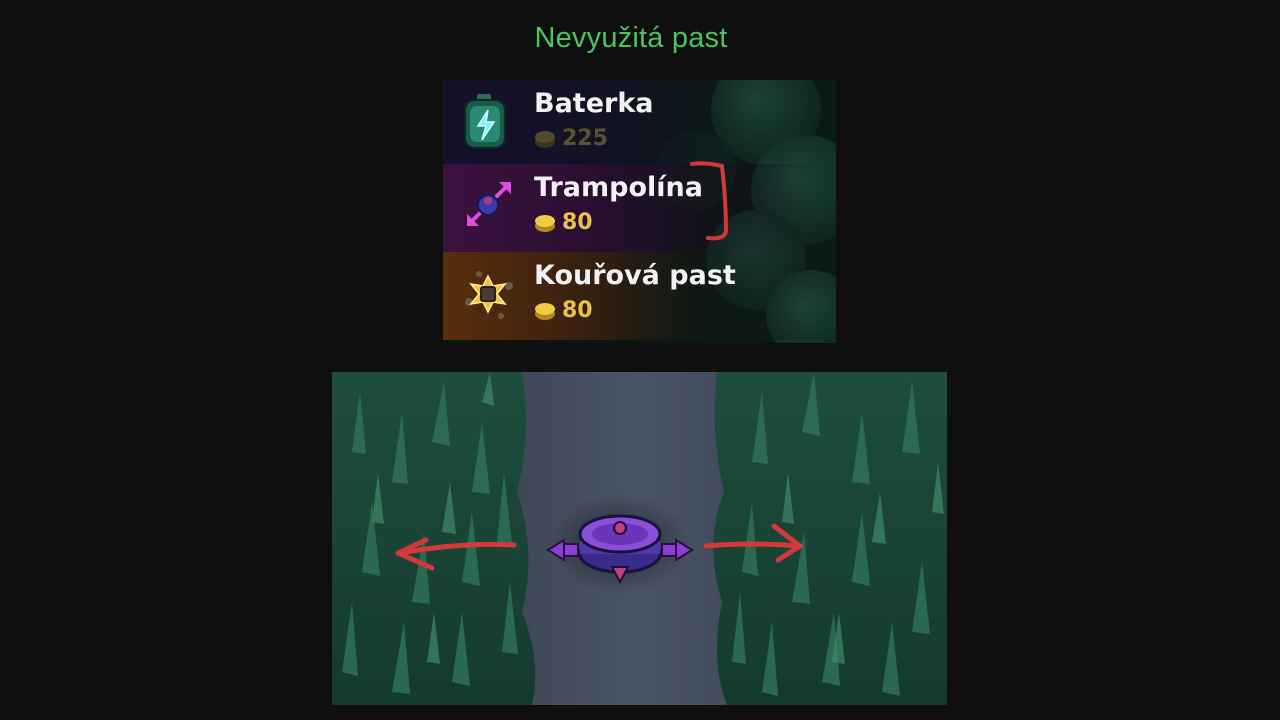 Image resolution: width=1280 pixels, height=720 pixels. What do you see at coordinates (585, 138) in the screenshot?
I see `price-value: 225` at bounding box center [585, 138].